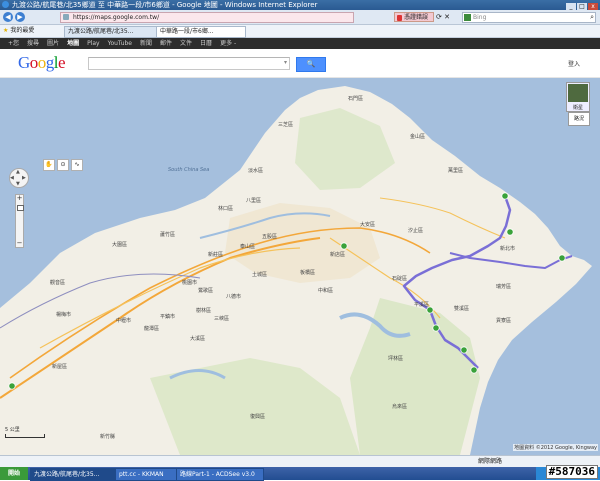 This screenshot has height=481, width=600. What do you see at coordinates (247, 246) in the screenshot?
I see `place-label: 泰山區` at bounding box center [247, 246].